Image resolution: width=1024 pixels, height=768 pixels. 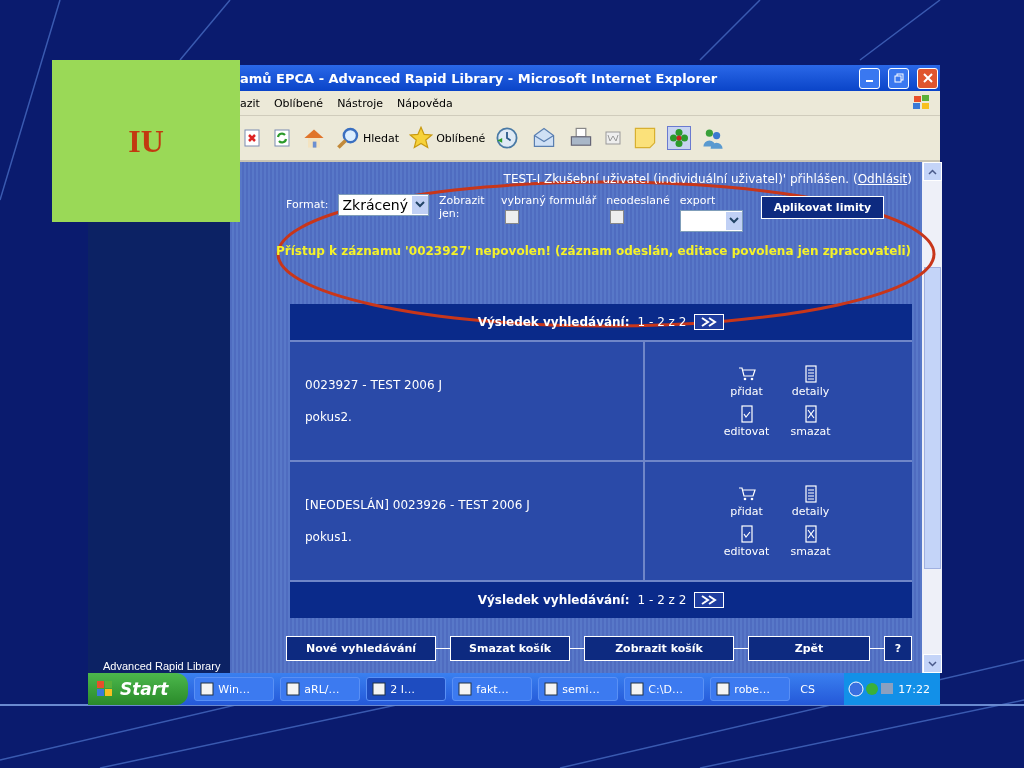 I want to click on window-title: amů EPCA - Advanced Rapid Library - Microsoft Internet Explorer, so click(x=479, y=78).